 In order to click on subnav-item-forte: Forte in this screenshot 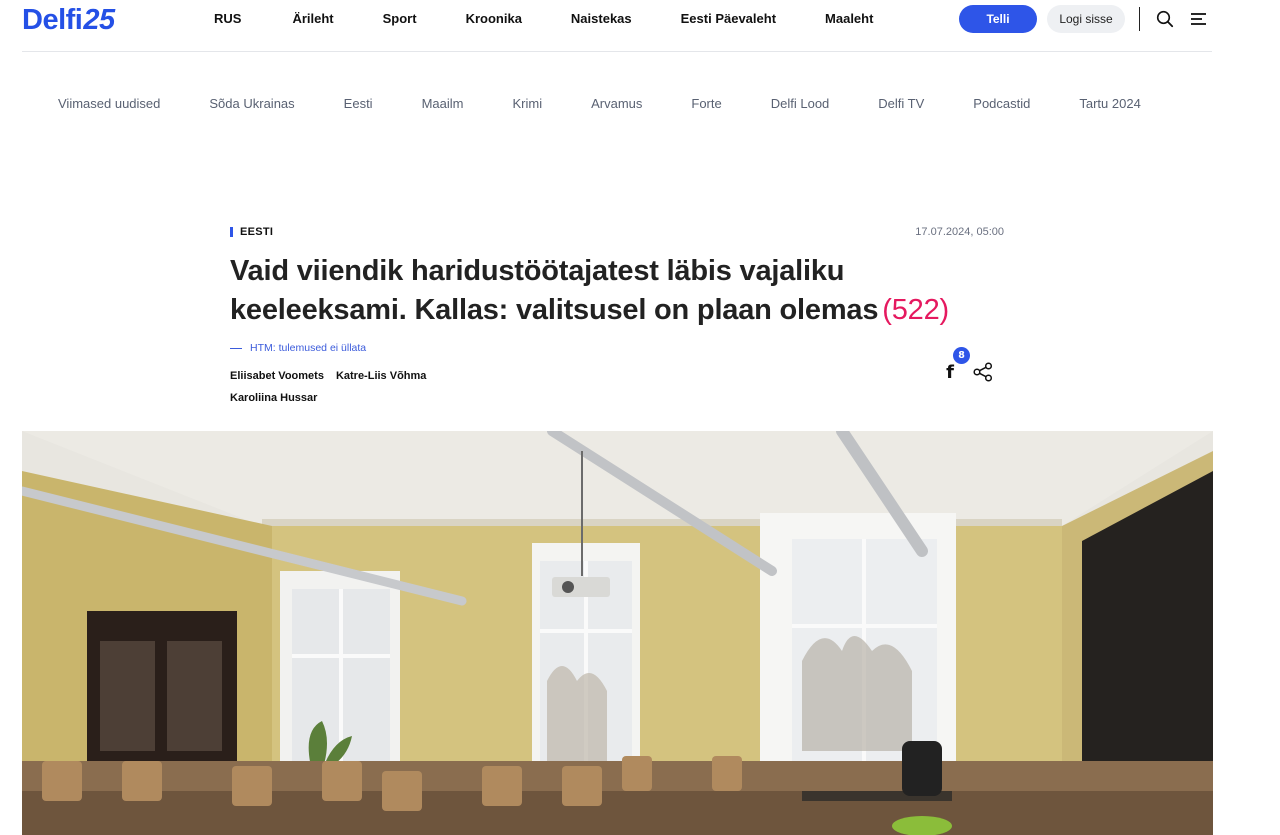, I will do `click(706, 103)`.